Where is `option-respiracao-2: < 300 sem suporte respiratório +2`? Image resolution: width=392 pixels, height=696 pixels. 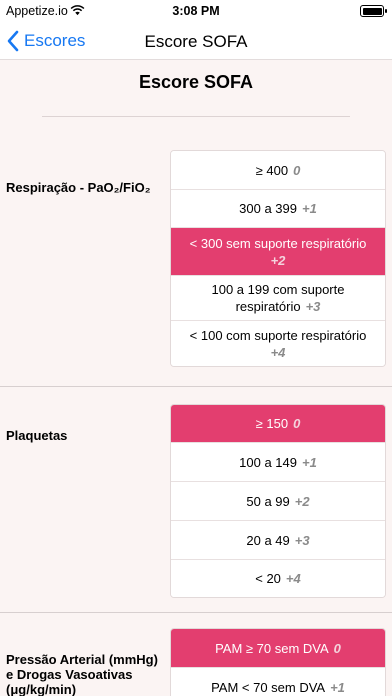
option-respiracao-2: < 300 sem suporte respiratório +2 is located at coordinates (278, 251).